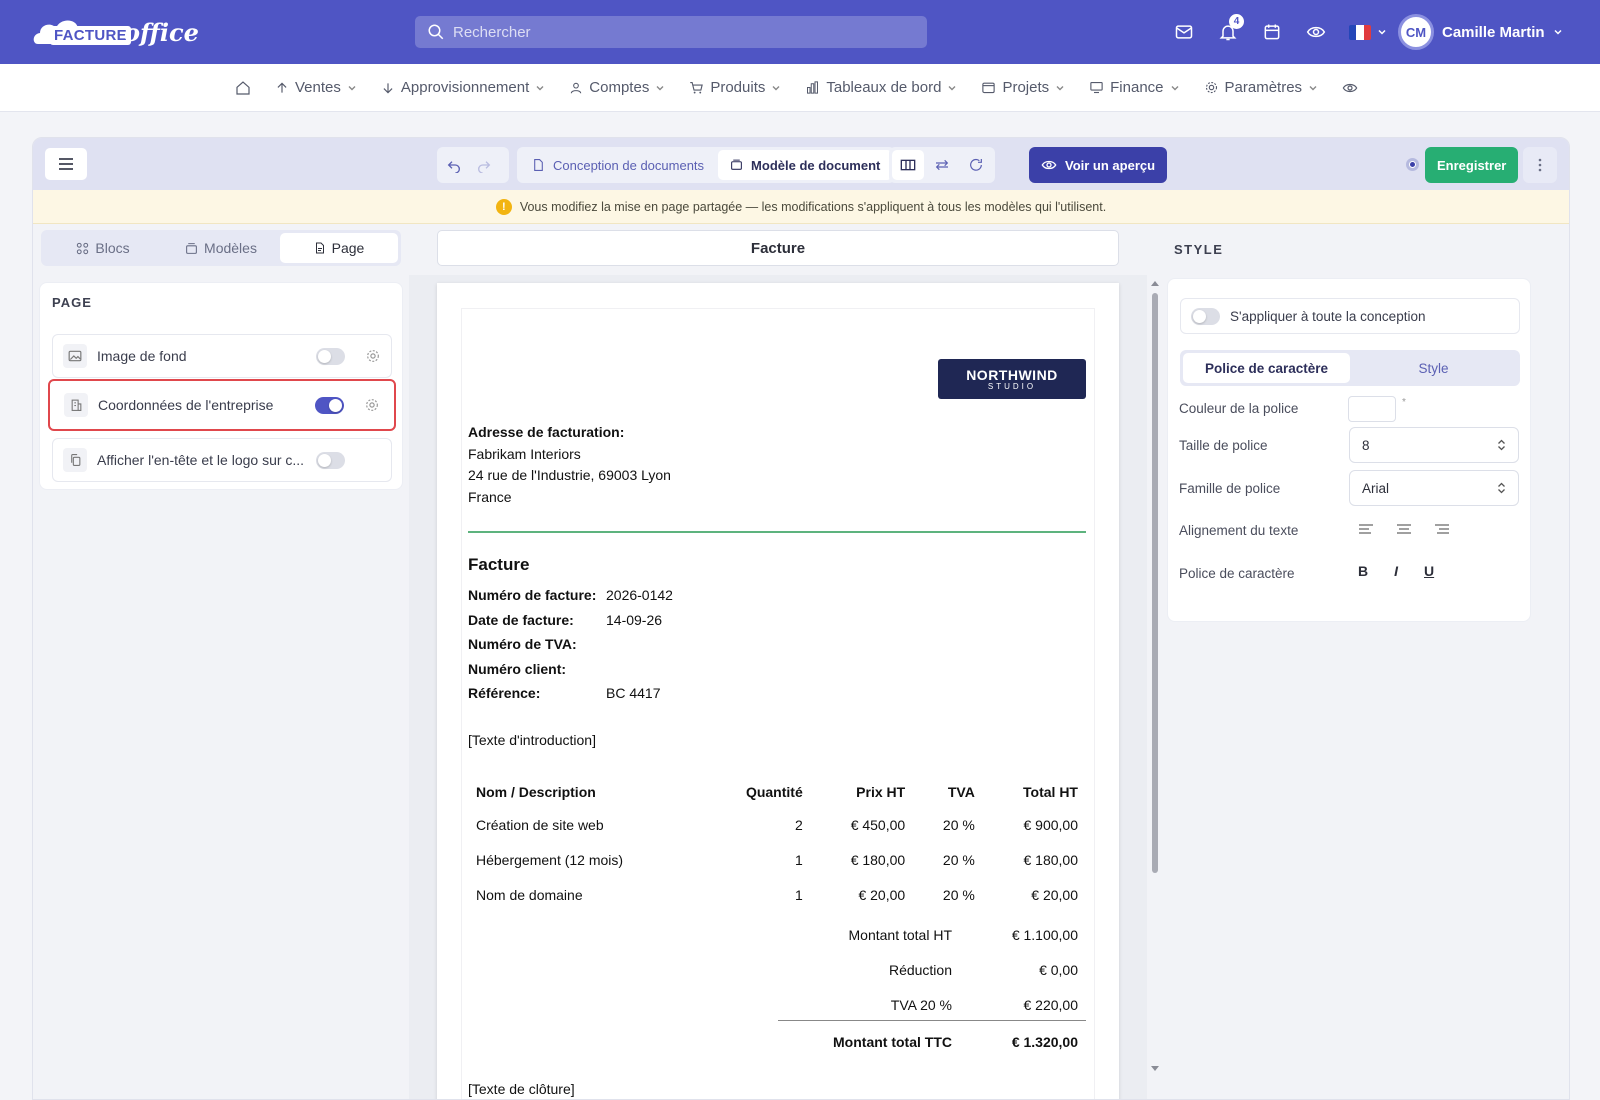 This screenshot has width=1600, height=1100. I want to click on align-center-icon, so click(1404, 529).